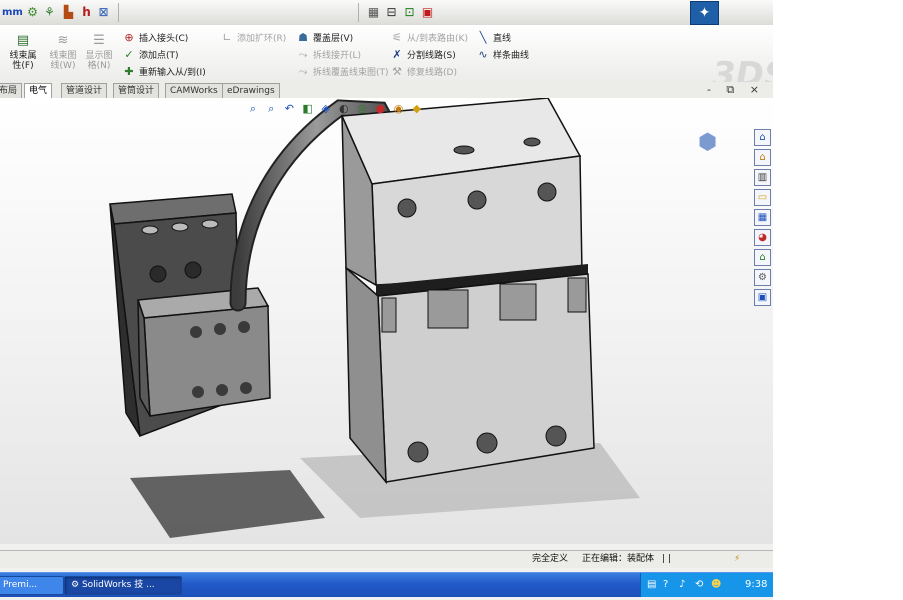  What do you see at coordinates (63, 61) in the screenshot?
I see `harness-wire-label: 线束图线(W)` at bounding box center [63, 61].